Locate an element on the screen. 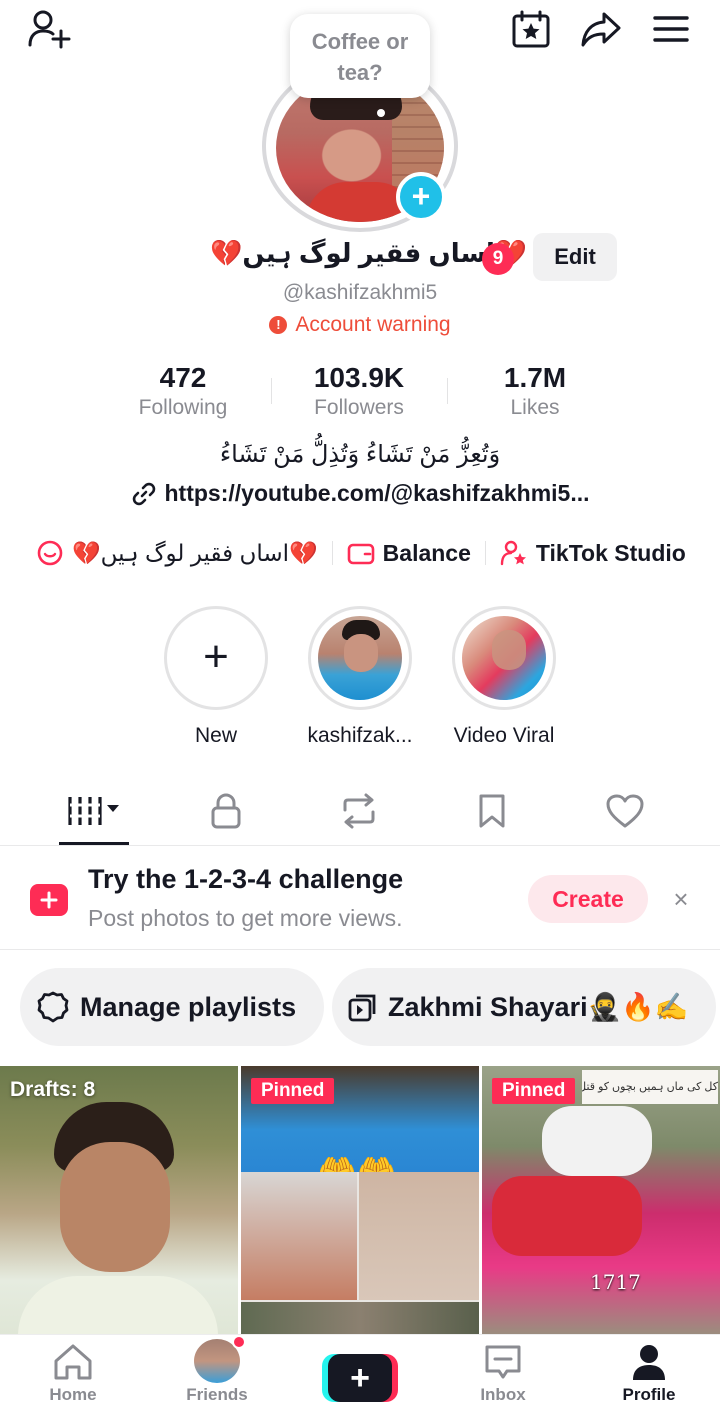  close-icon: × is located at coordinates (681, 899).